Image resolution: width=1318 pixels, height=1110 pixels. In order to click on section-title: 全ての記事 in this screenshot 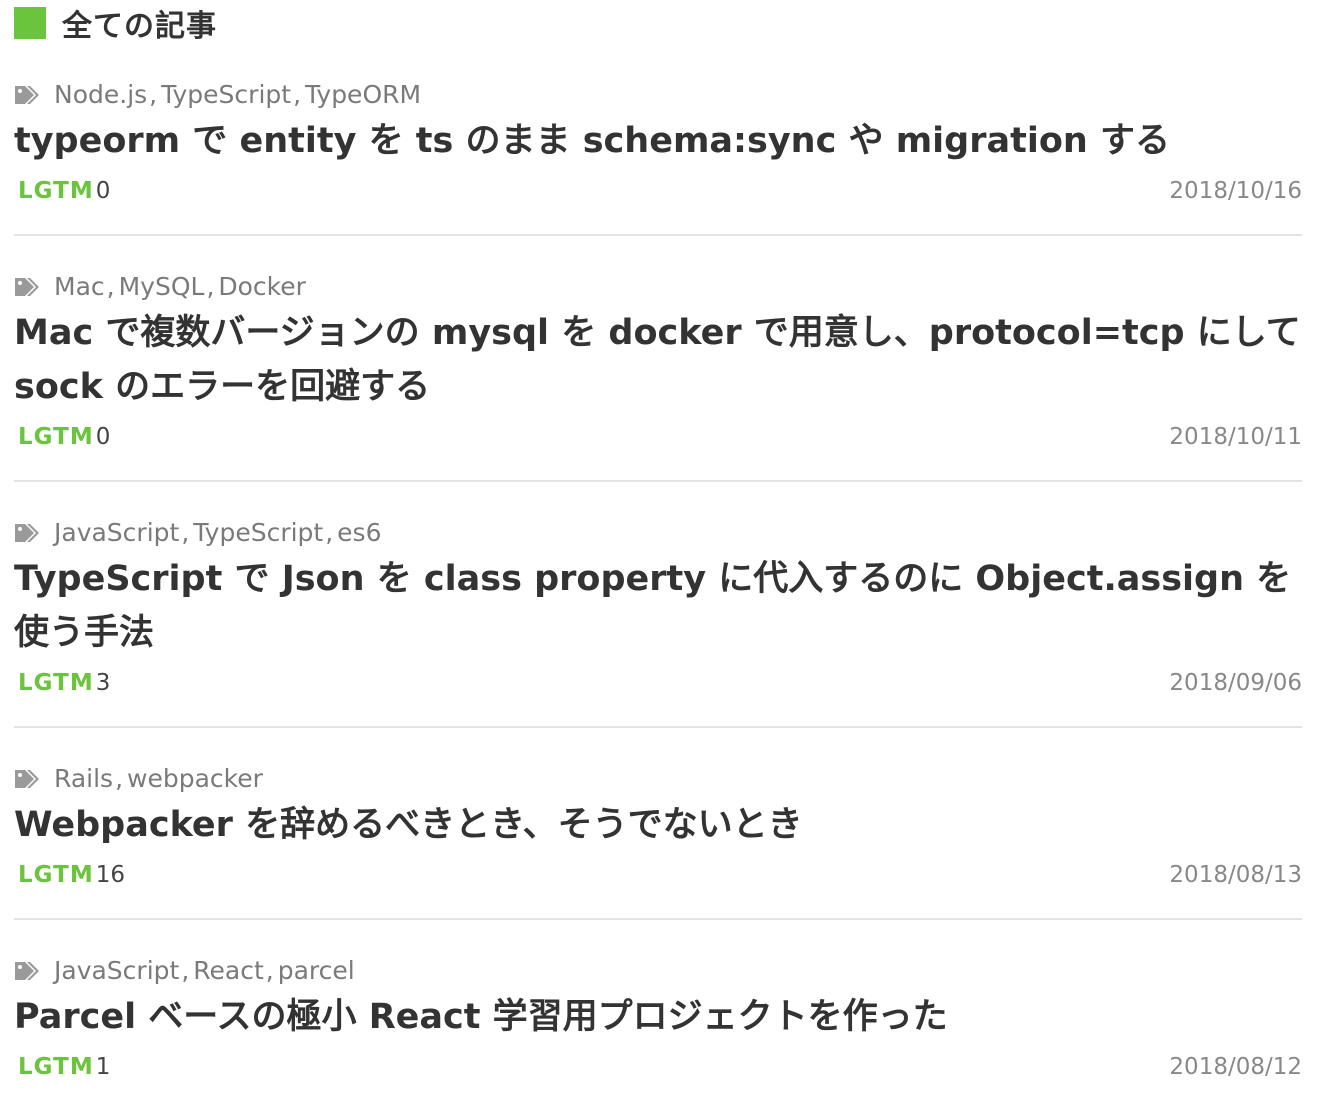, I will do `click(139, 26)`.